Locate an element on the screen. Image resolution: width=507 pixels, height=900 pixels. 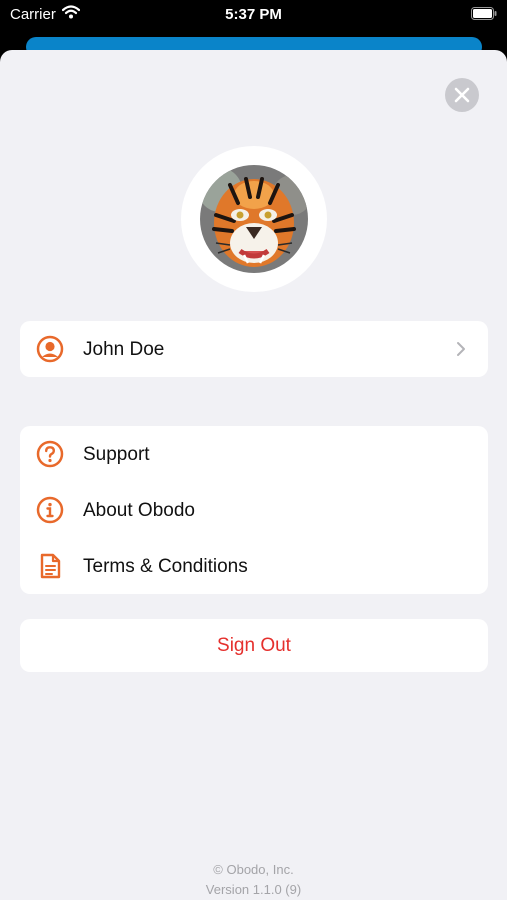
menu-item-support: Support is located at coordinates (254, 454).